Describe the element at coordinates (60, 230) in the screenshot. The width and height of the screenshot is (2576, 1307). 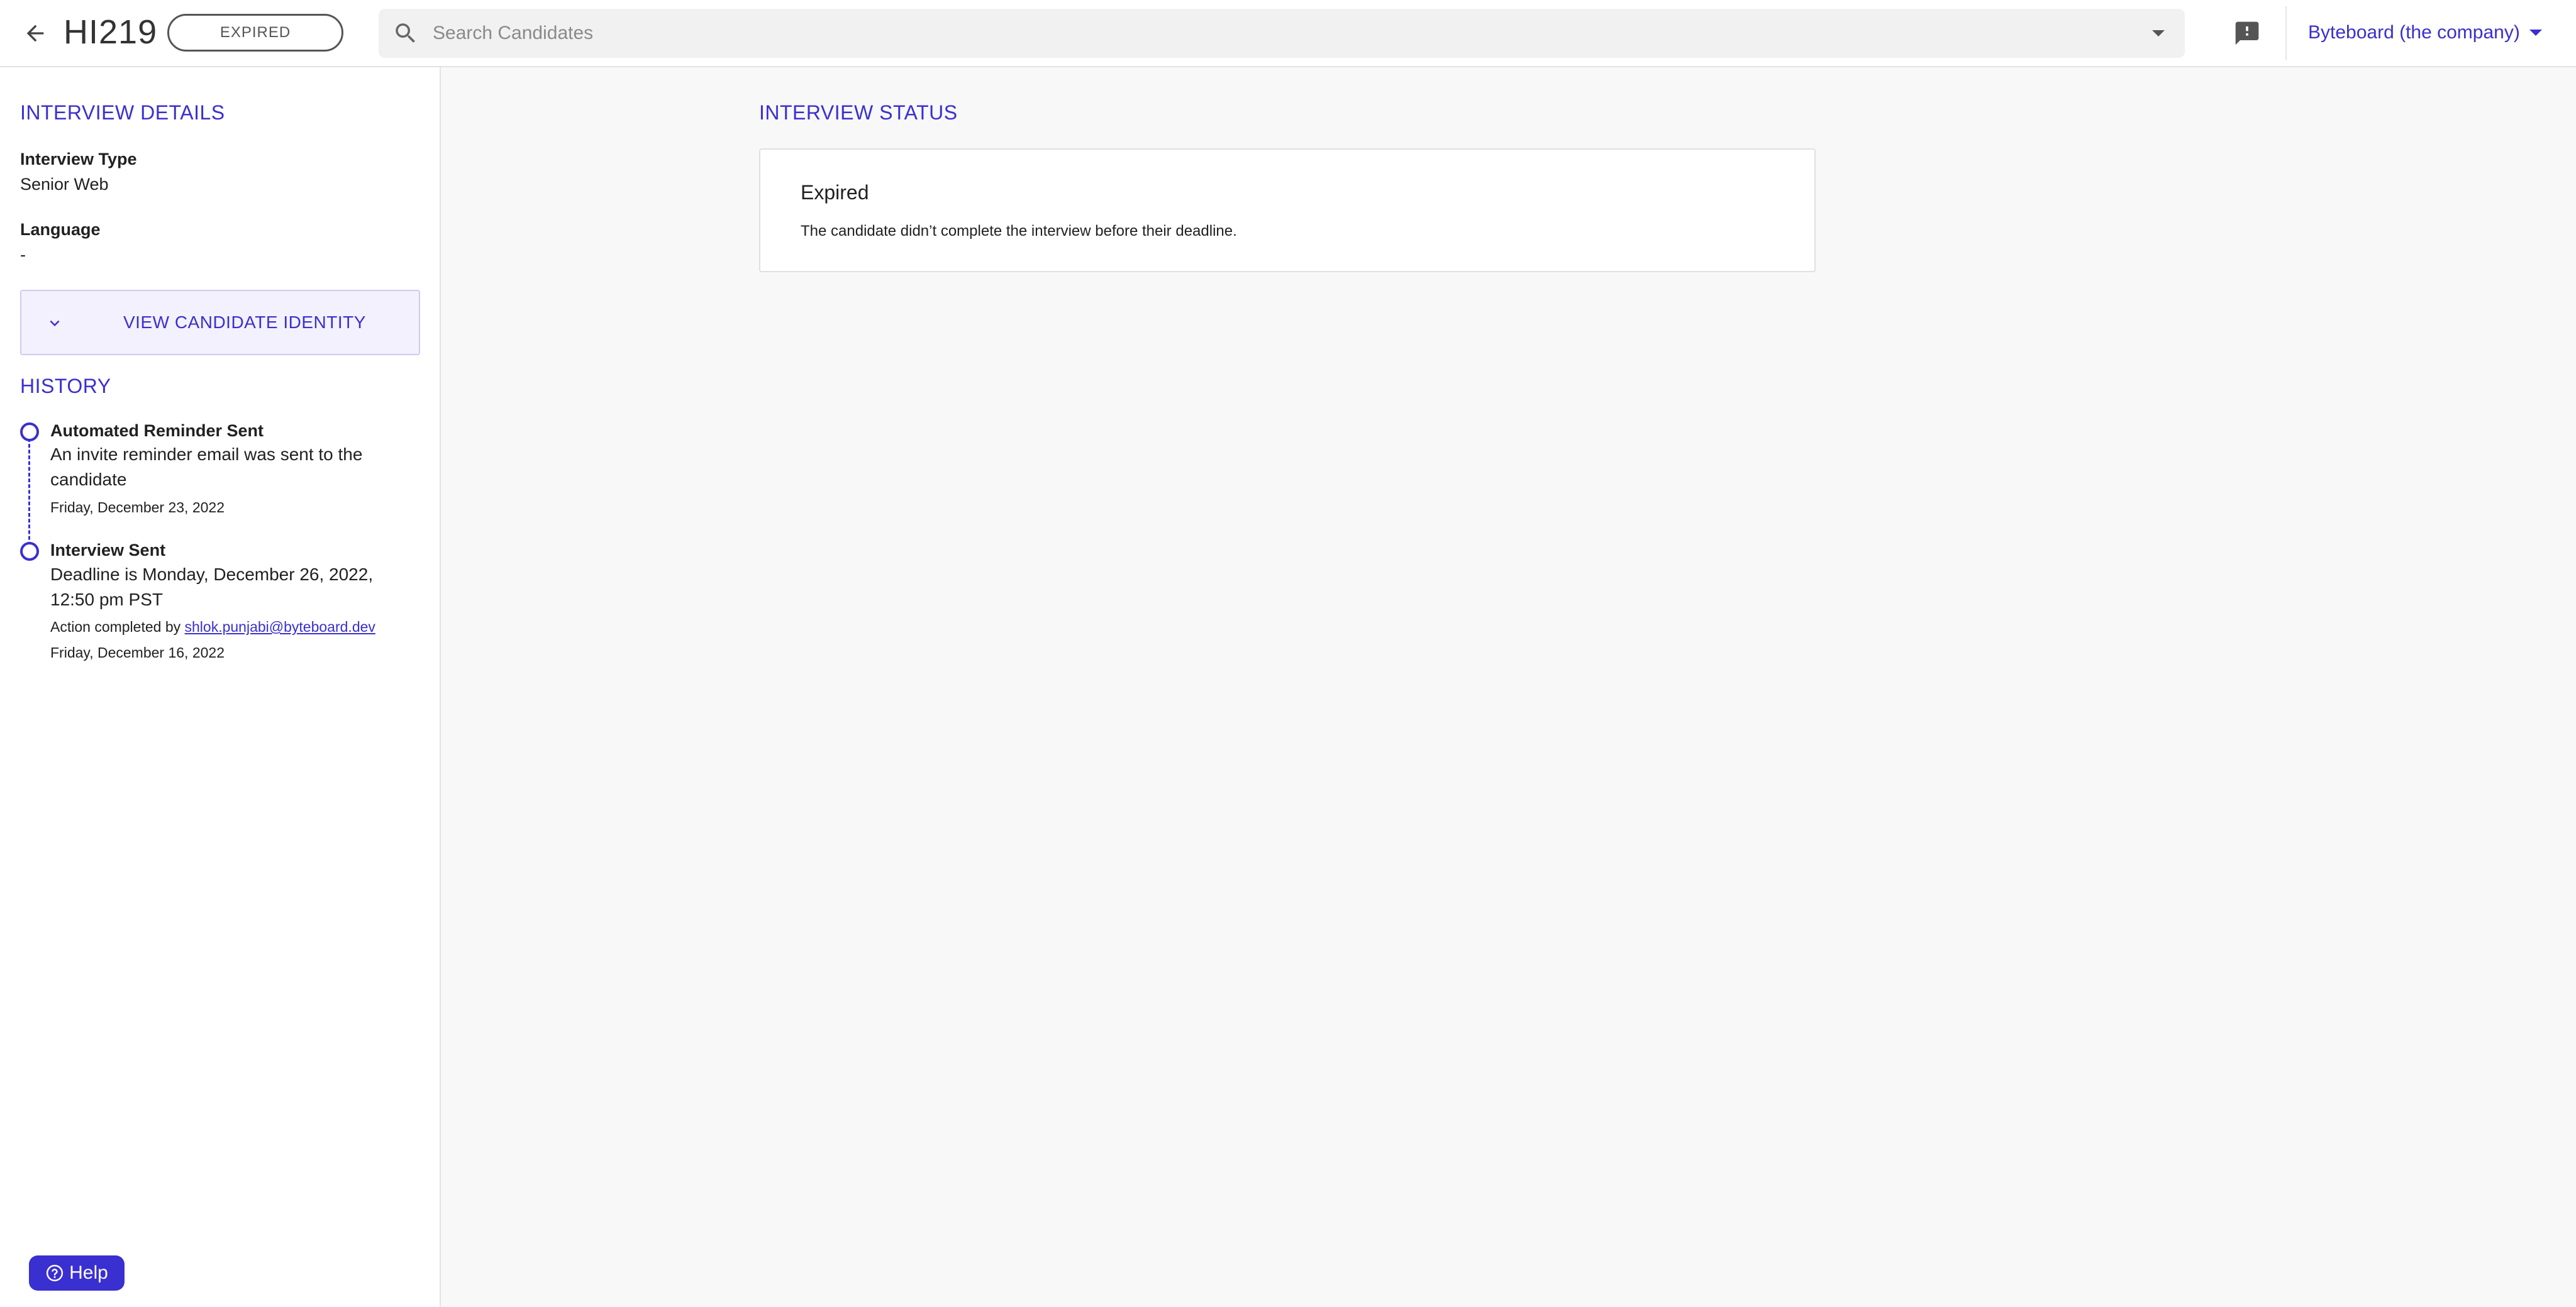
I see `language-label: Language` at that location.